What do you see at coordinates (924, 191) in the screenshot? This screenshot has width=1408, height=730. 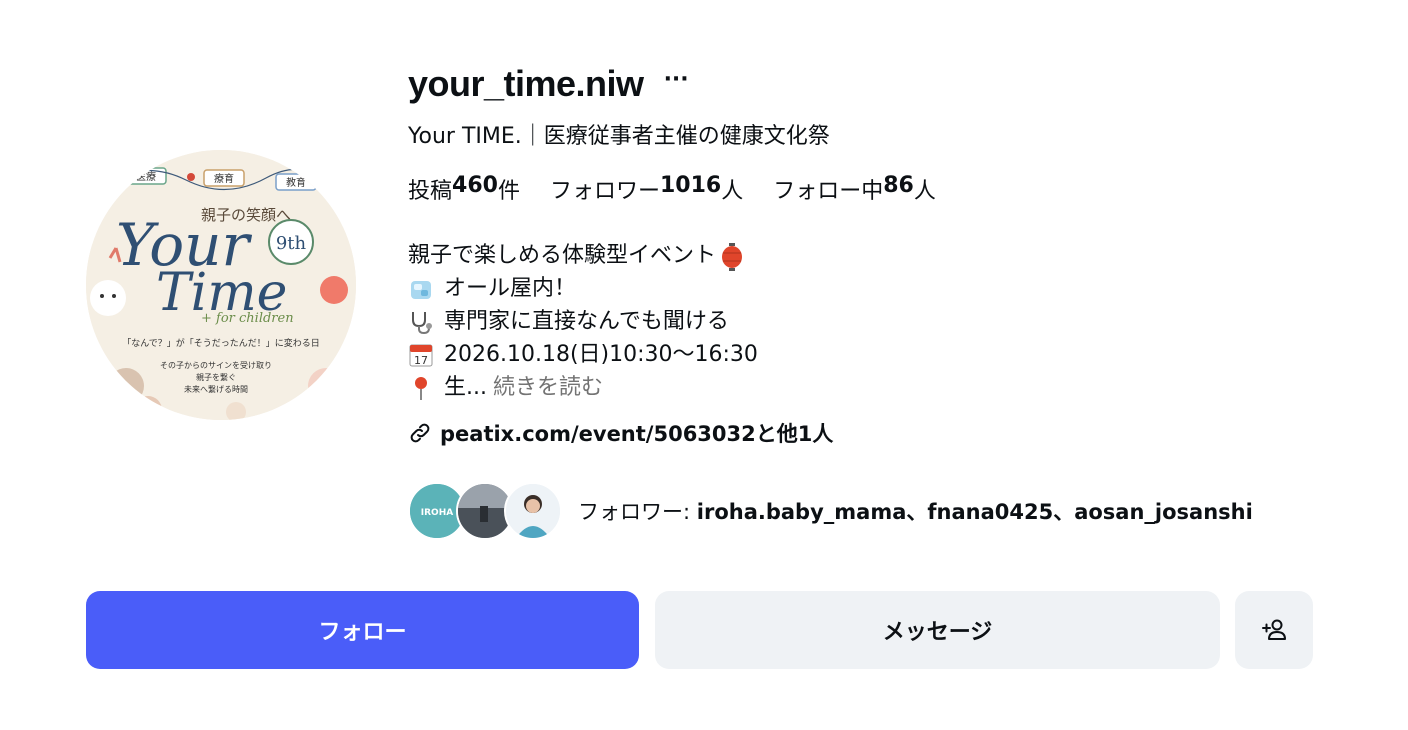 I see `stat-following-unit: 人` at bounding box center [924, 191].